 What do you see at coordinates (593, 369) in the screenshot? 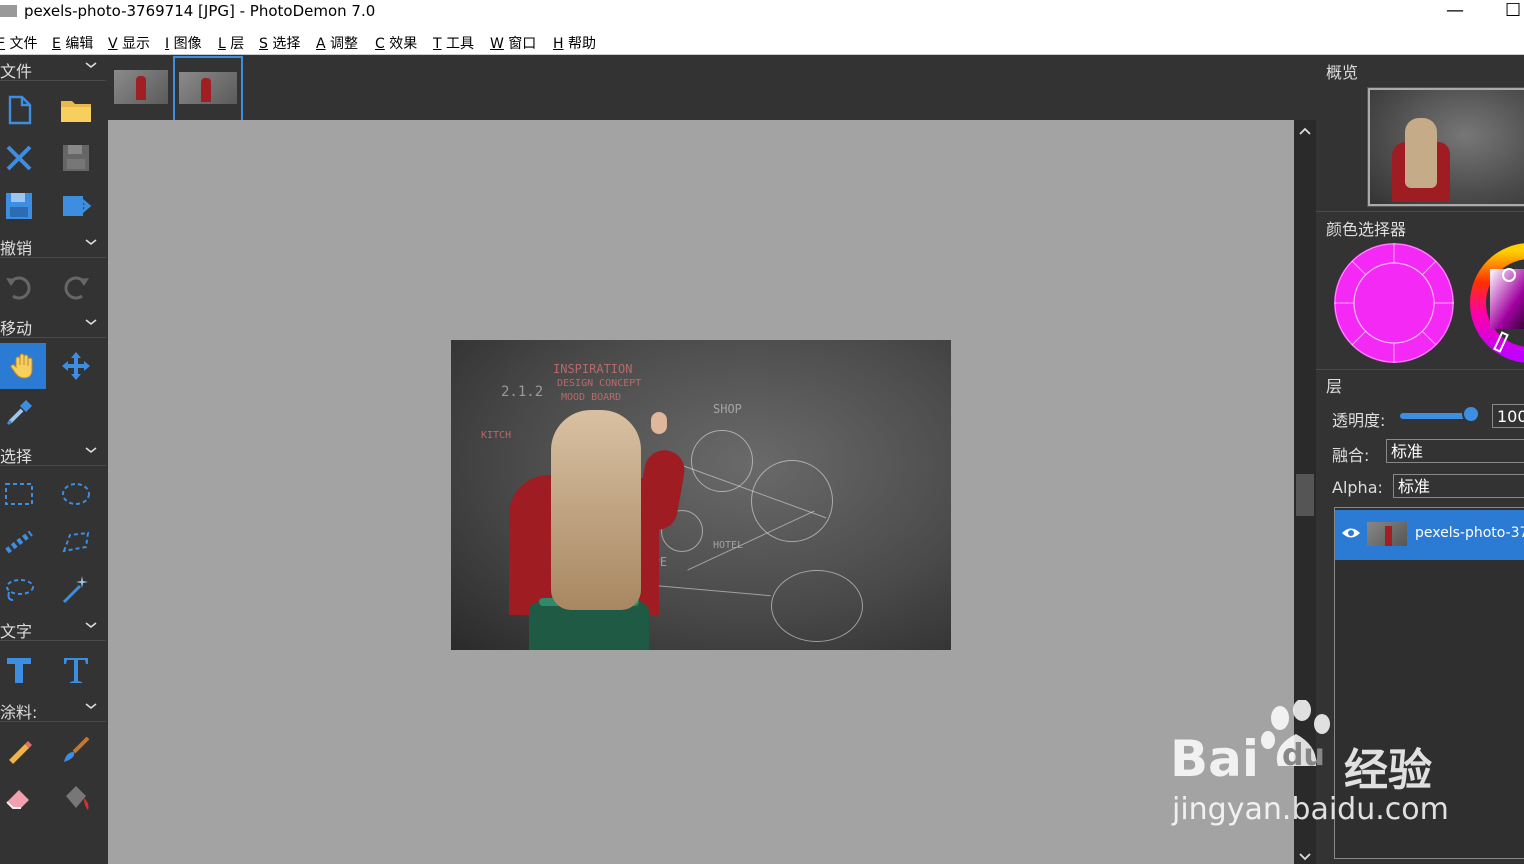
I see `chalk-text: INSPIRATION` at bounding box center [593, 369].